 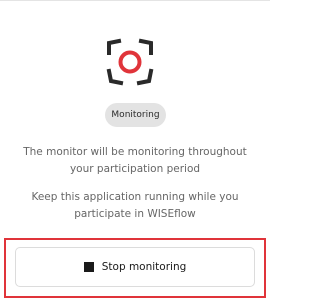 I want to click on status-badge: Monitoring, so click(x=135, y=115).